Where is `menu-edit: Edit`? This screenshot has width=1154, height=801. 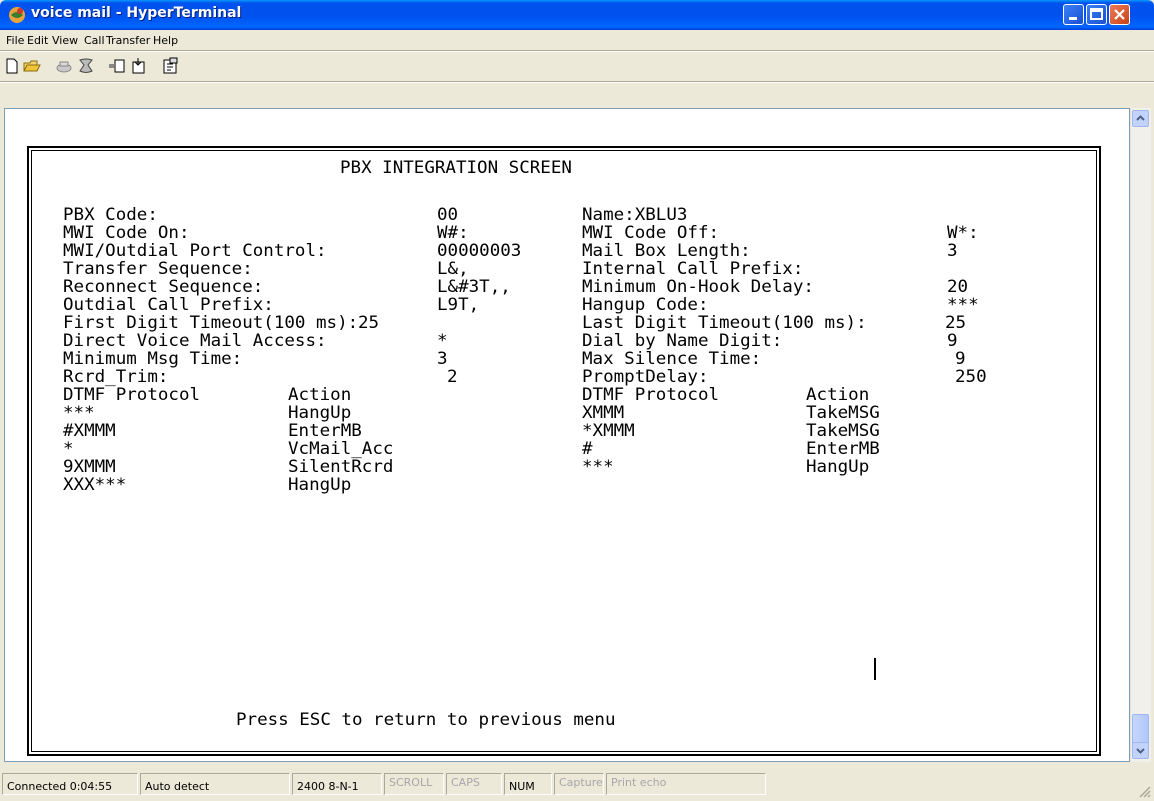
menu-edit: Edit is located at coordinates (37, 40).